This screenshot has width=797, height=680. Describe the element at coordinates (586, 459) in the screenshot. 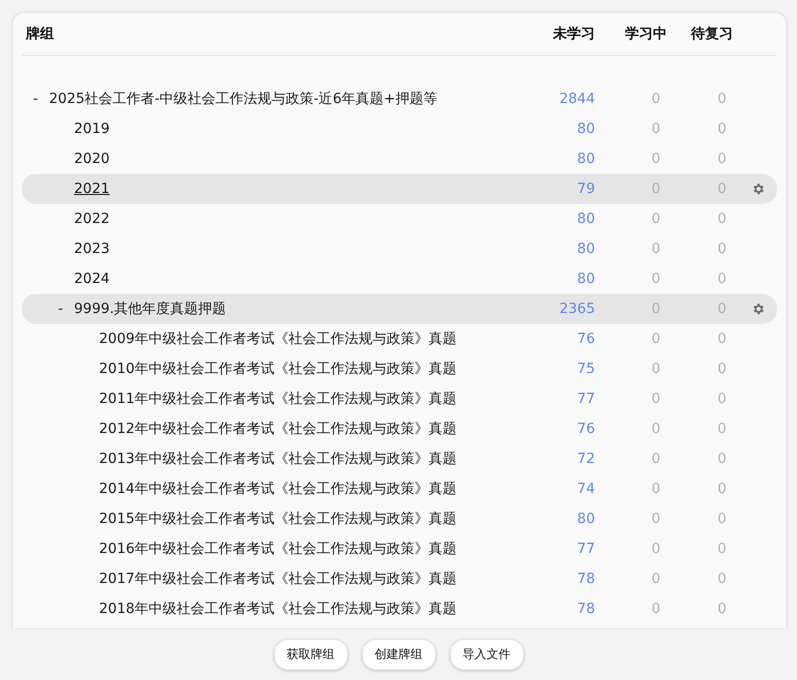

I see `new-count: 72` at that location.